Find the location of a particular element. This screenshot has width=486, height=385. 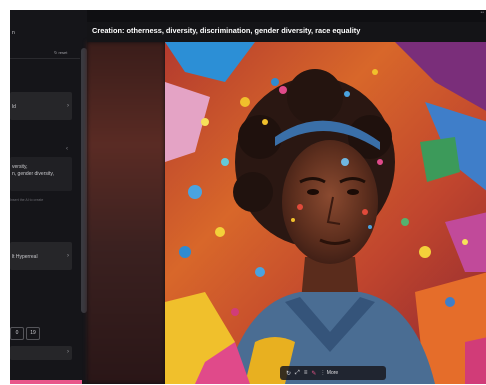

model-select-label: ld is located at coordinates (14, 107).